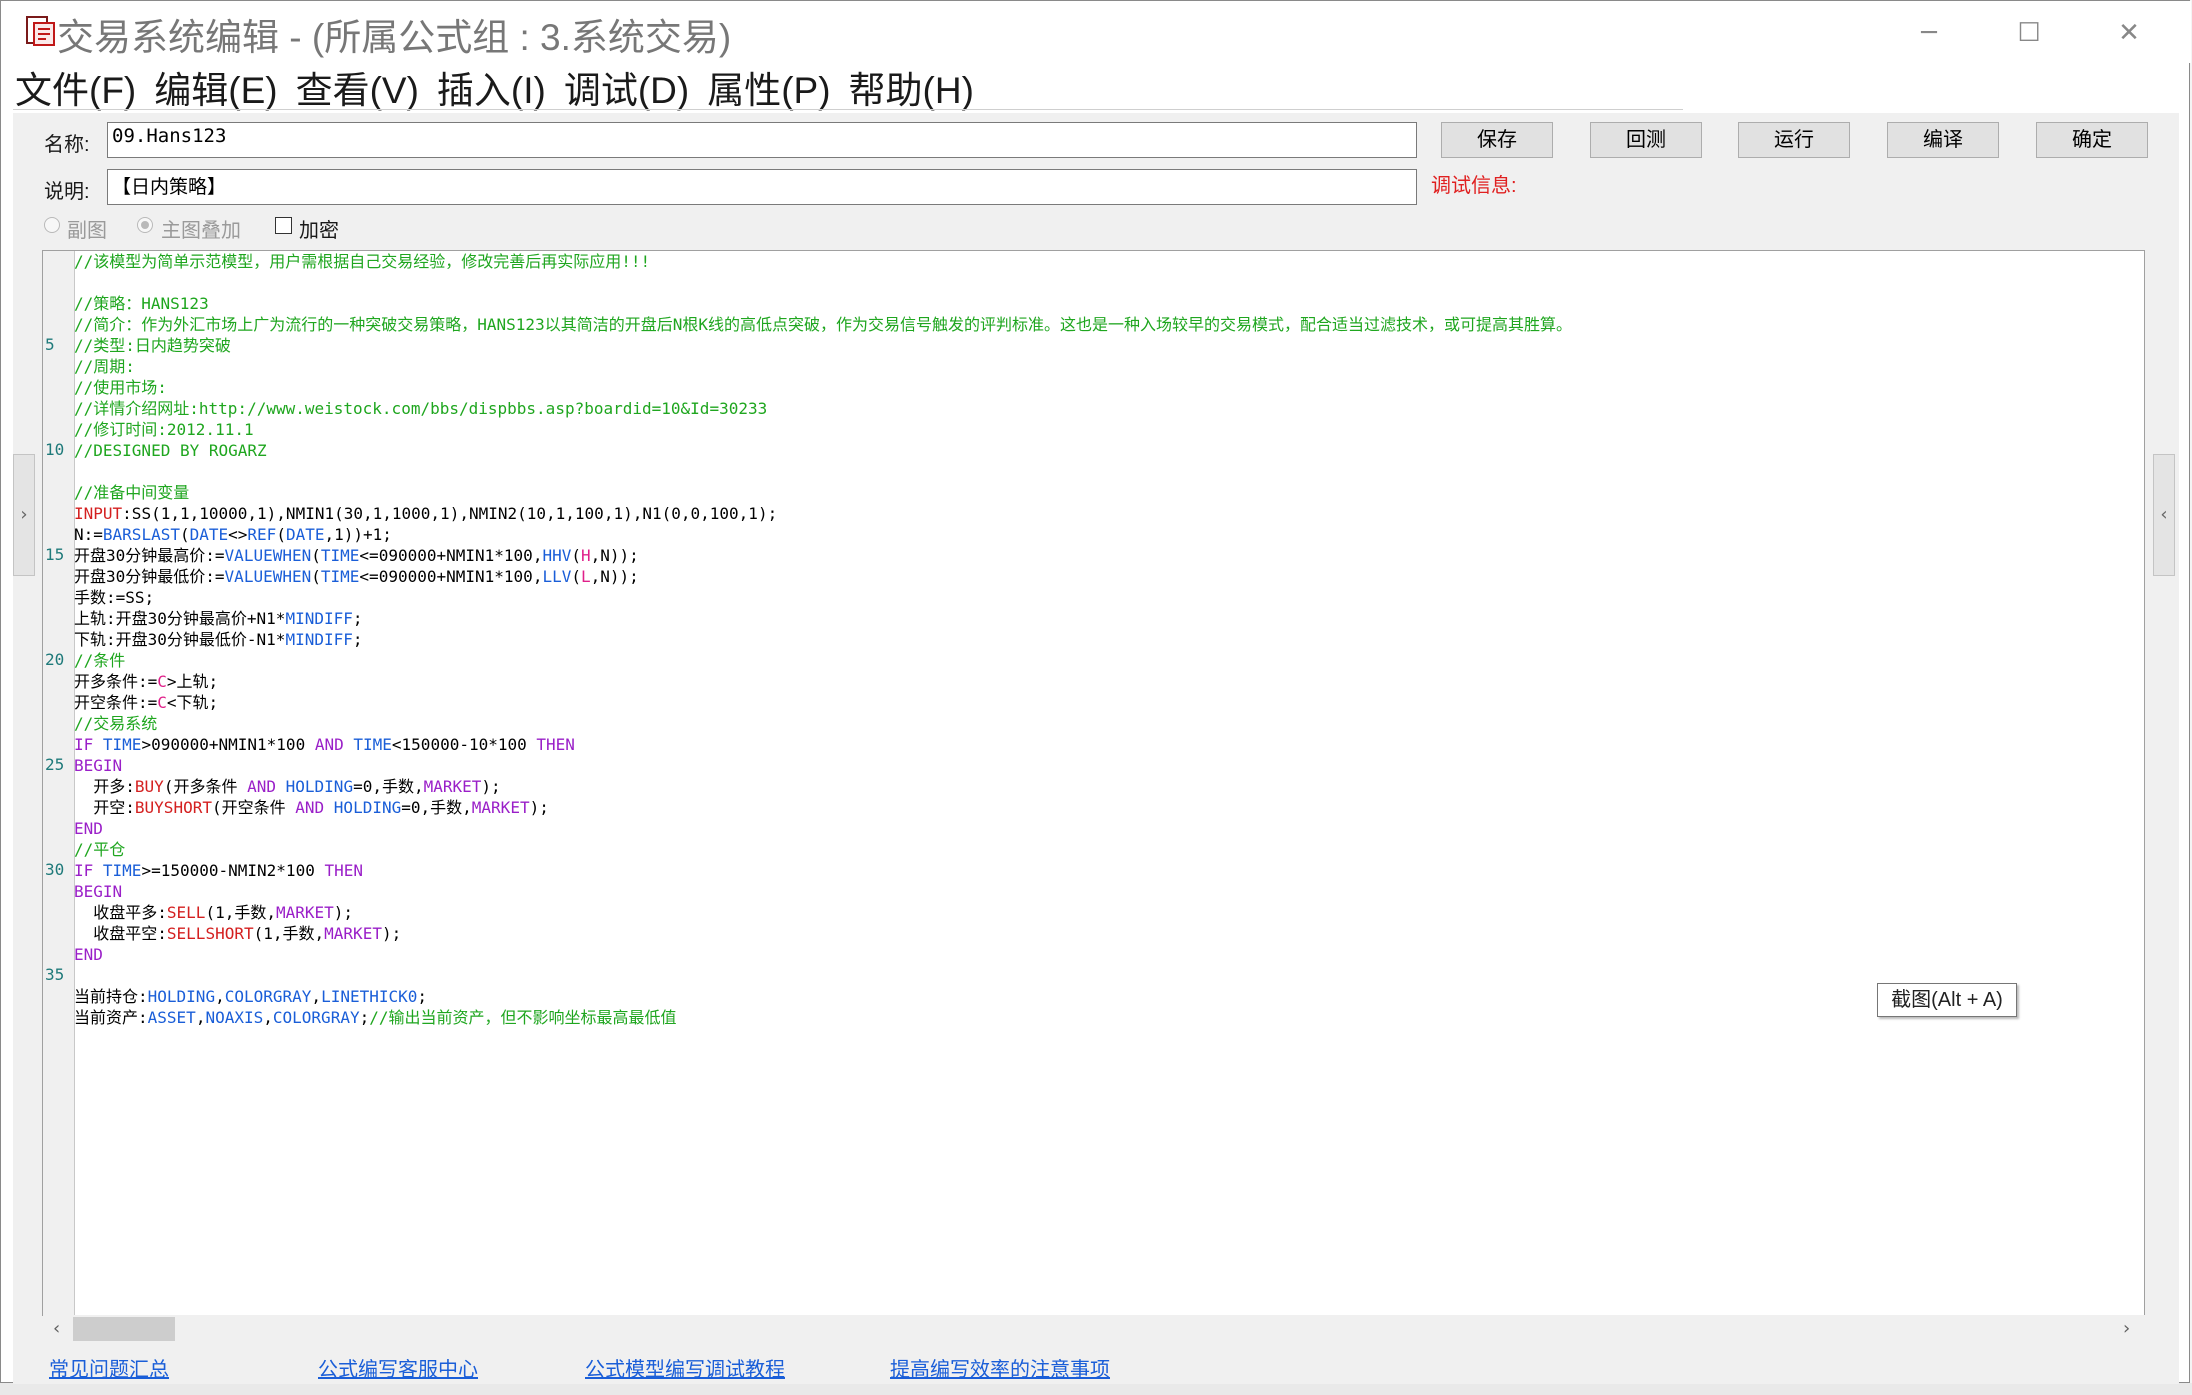 This screenshot has width=2192, height=1395. I want to click on link-support-center: 公式编写客服中心, so click(398, 1367).